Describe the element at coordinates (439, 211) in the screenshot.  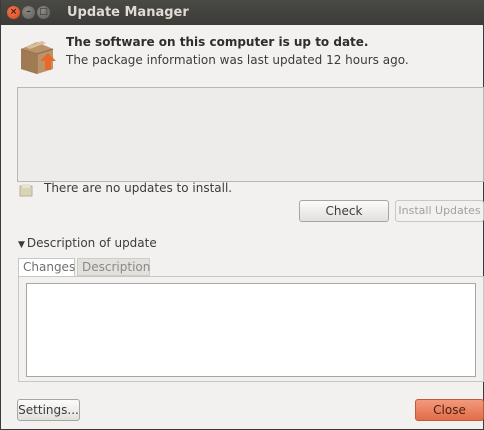
I see `install-updates-button: Install Updates` at that location.